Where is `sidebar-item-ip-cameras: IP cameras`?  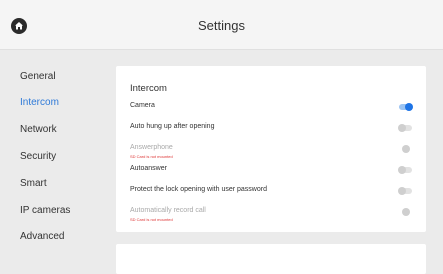 sidebar-item-ip-cameras: IP cameras is located at coordinates (45, 210).